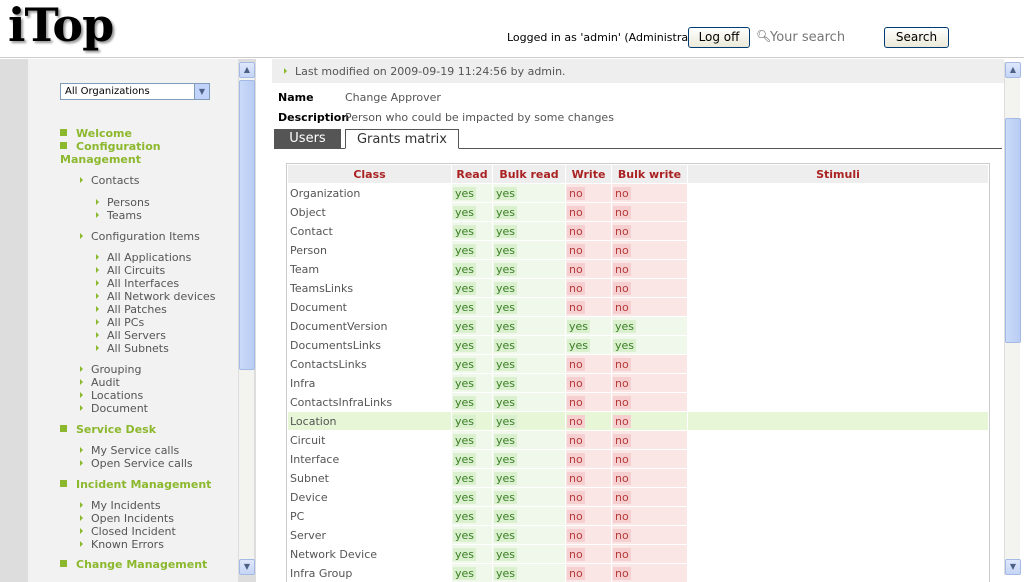  I want to click on menu-item: Audit, so click(100, 382).